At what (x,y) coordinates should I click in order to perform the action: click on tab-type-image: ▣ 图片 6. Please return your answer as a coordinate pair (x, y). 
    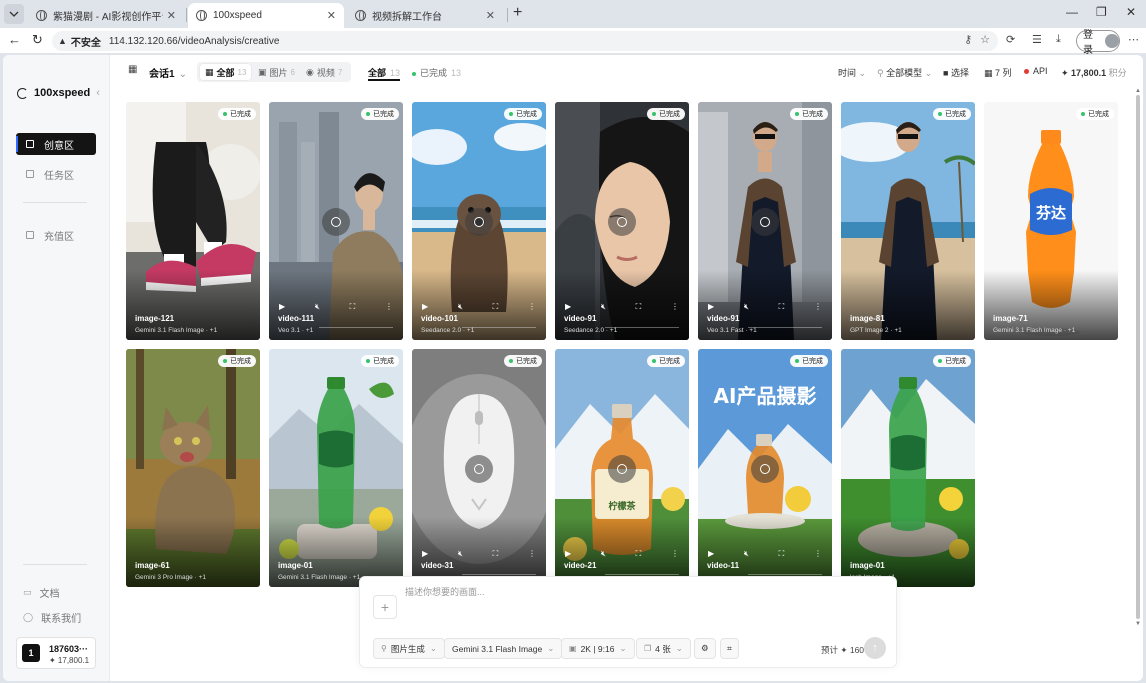
    Looking at the image, I should click on (276, 72).